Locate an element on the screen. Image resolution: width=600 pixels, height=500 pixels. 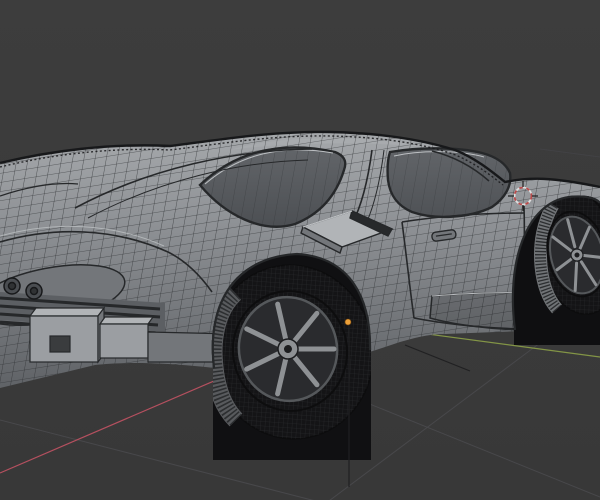
origin-dot is located at coordinates (348, 322).